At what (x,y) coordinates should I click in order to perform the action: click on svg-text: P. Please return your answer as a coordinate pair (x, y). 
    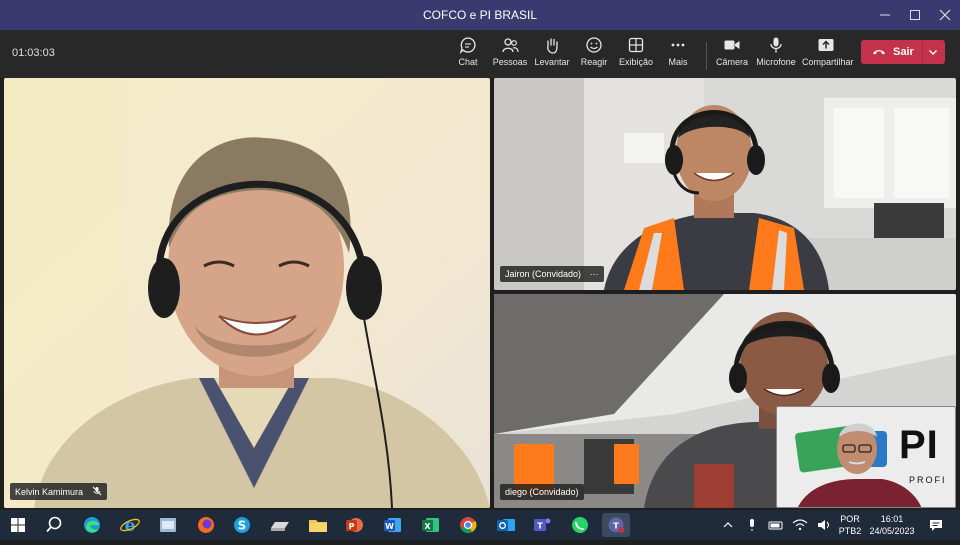
    Looking at the image, I should click on (352, 526).